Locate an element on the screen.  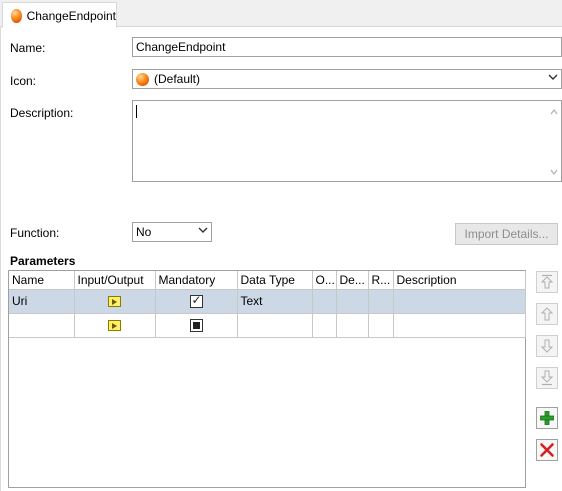
table-row: Uri Text is located at coordinates (267, 301).